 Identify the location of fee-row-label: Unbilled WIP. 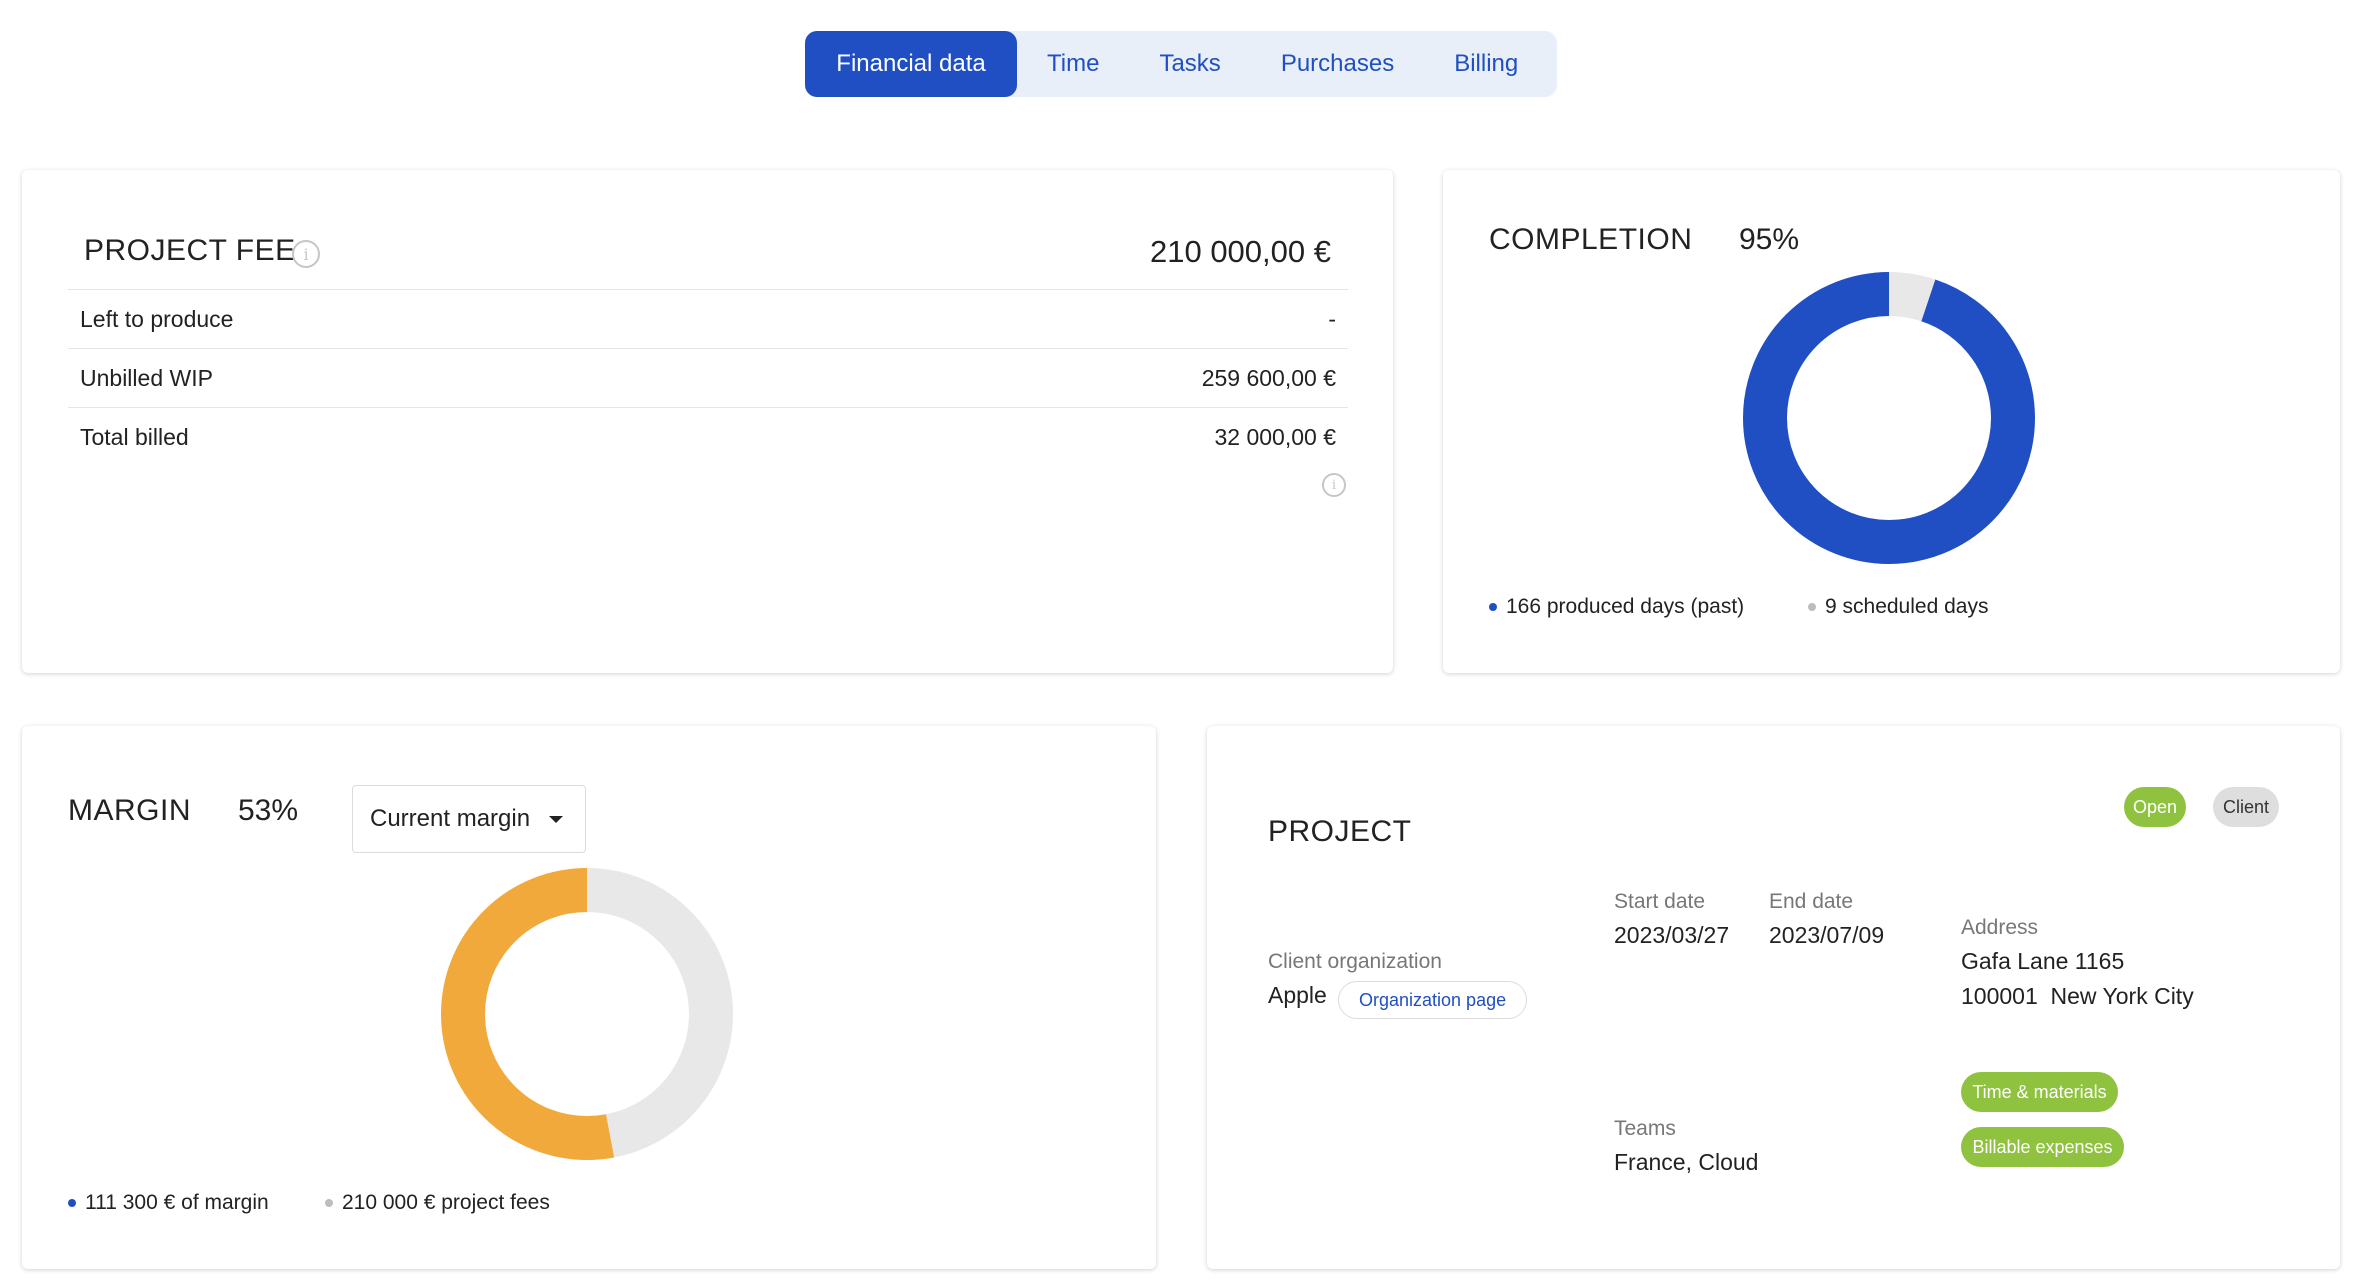
(146, 377).